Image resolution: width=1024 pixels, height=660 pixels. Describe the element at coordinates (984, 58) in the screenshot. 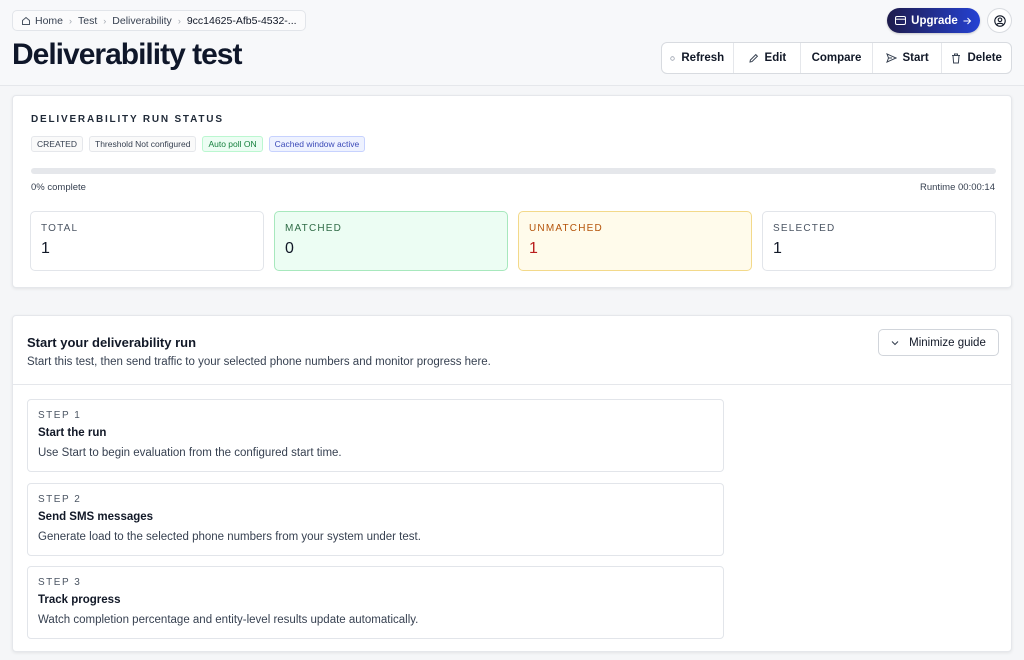

I see `delete-label: Delete` at that location.